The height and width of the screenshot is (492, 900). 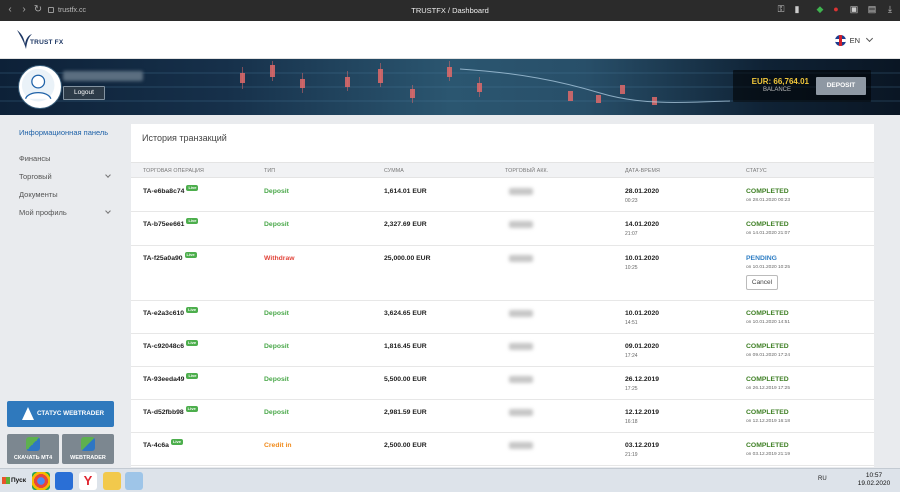 I want to click on transaction-amount: 1,614.01 EUR, so click(x=405, y=191).